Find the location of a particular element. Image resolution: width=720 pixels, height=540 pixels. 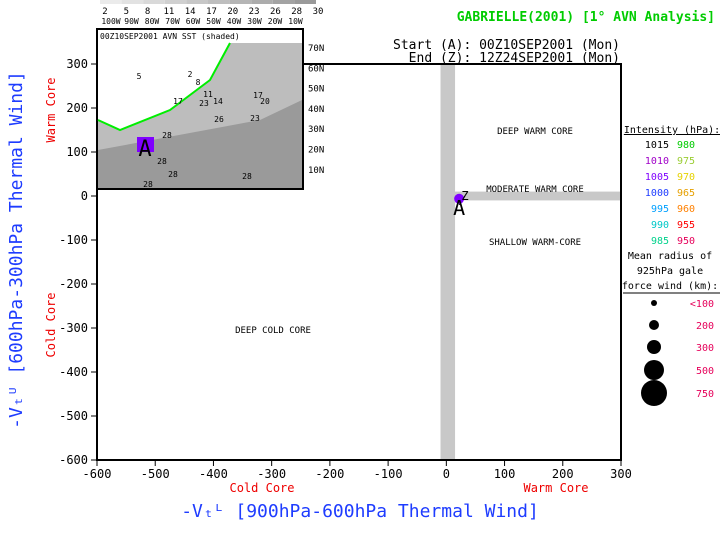

sst-contour-label: 8 is located at coordinates (198, 82).